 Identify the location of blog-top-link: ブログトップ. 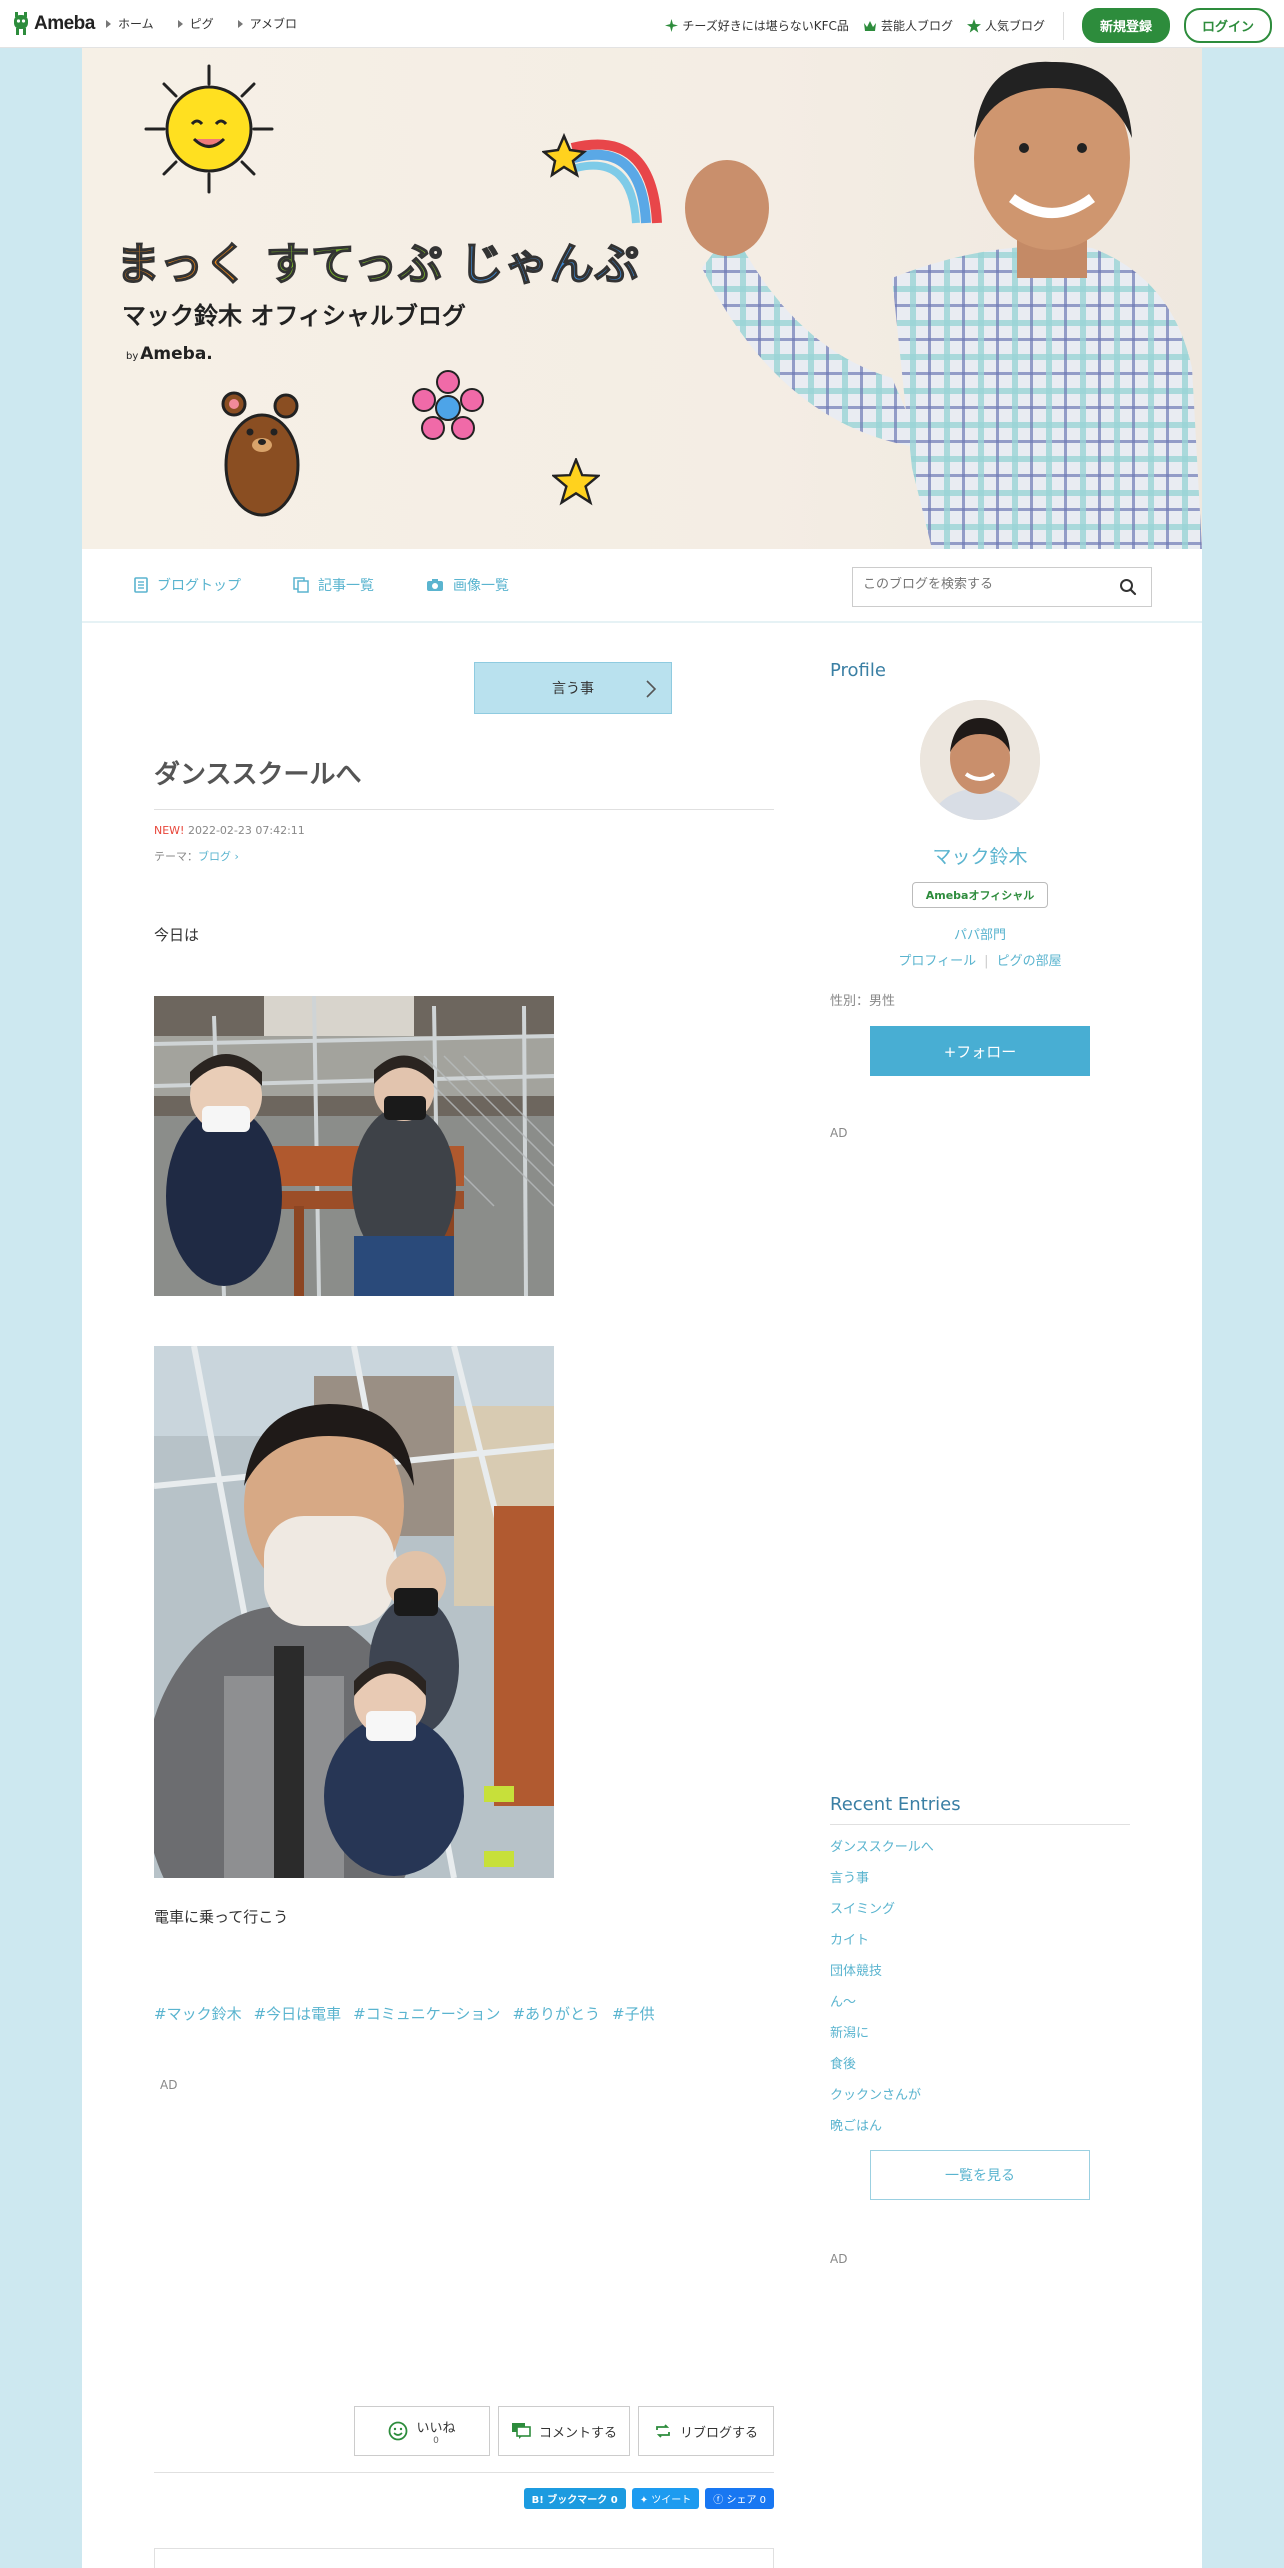
(187, 585).